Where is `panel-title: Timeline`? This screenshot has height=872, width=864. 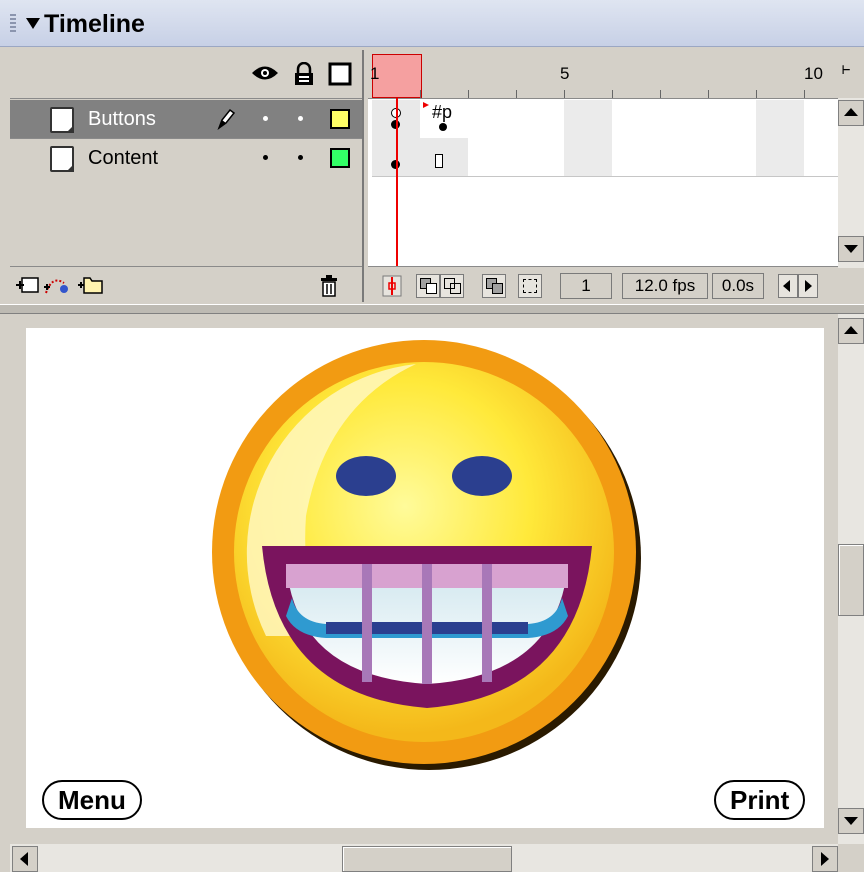 panel-title: Timeline is located at coordinates (94, 24).